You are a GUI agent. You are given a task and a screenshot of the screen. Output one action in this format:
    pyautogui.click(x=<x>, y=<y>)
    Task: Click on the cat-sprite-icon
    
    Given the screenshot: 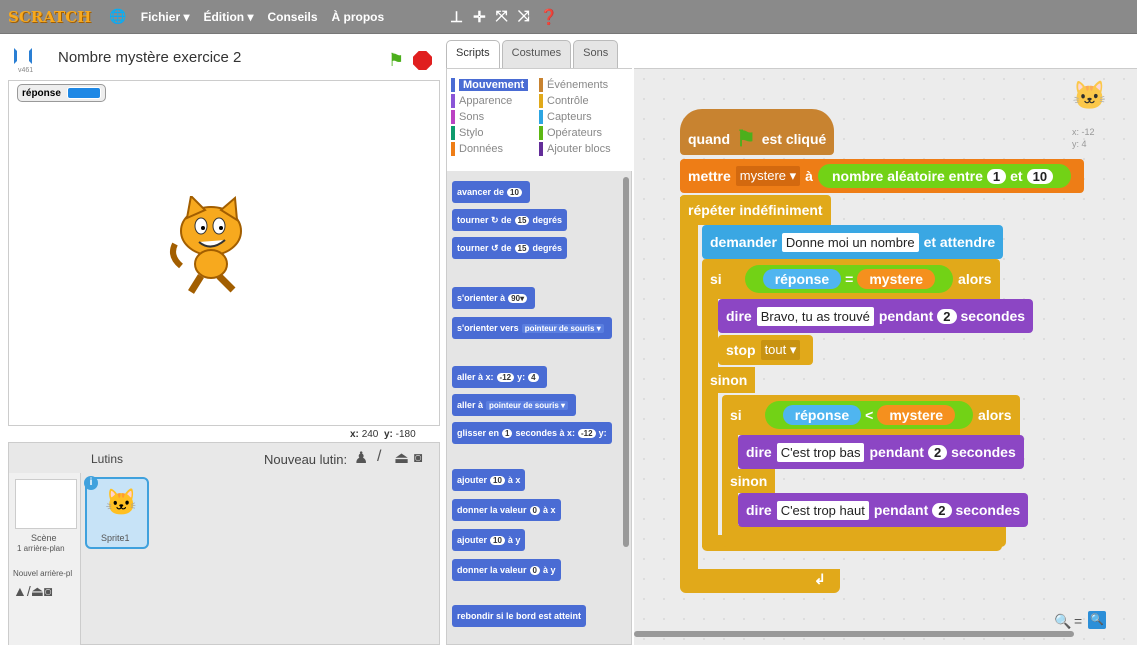 What is the action you would take?
    pyautogui.click(x=211, y=246)
    